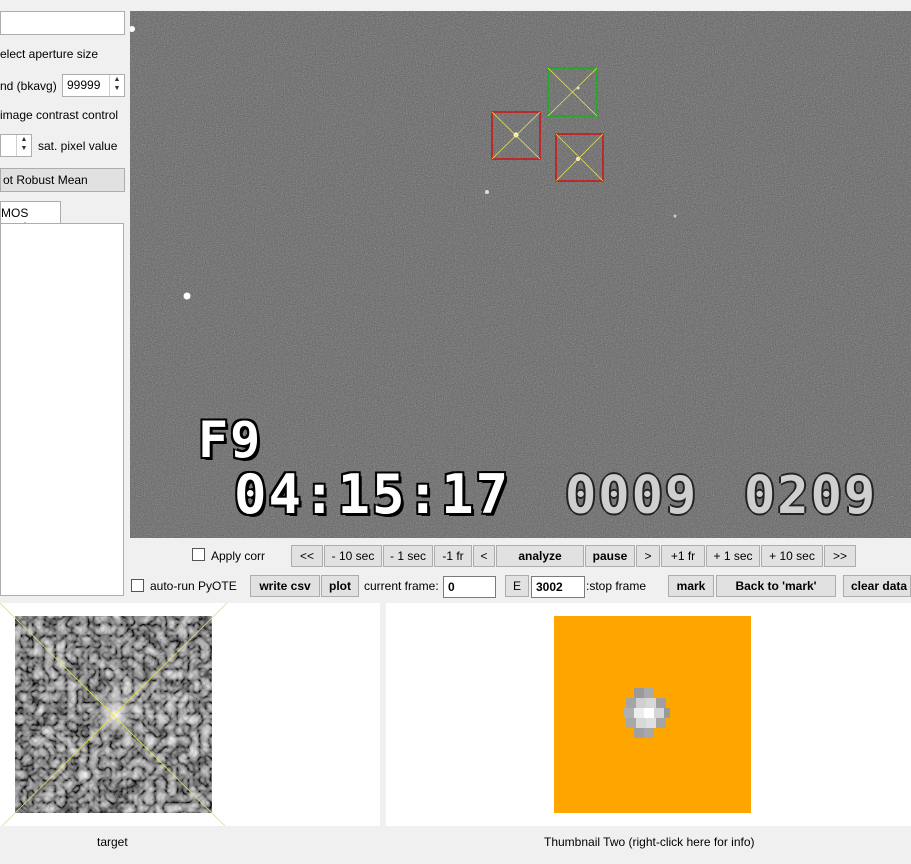 The width and height of the screenshot is (911, 864). What do you see at coordinates (469, 587) in the screenshot?
I see `current-frame-input: 0` at bounding box center [469, 587].